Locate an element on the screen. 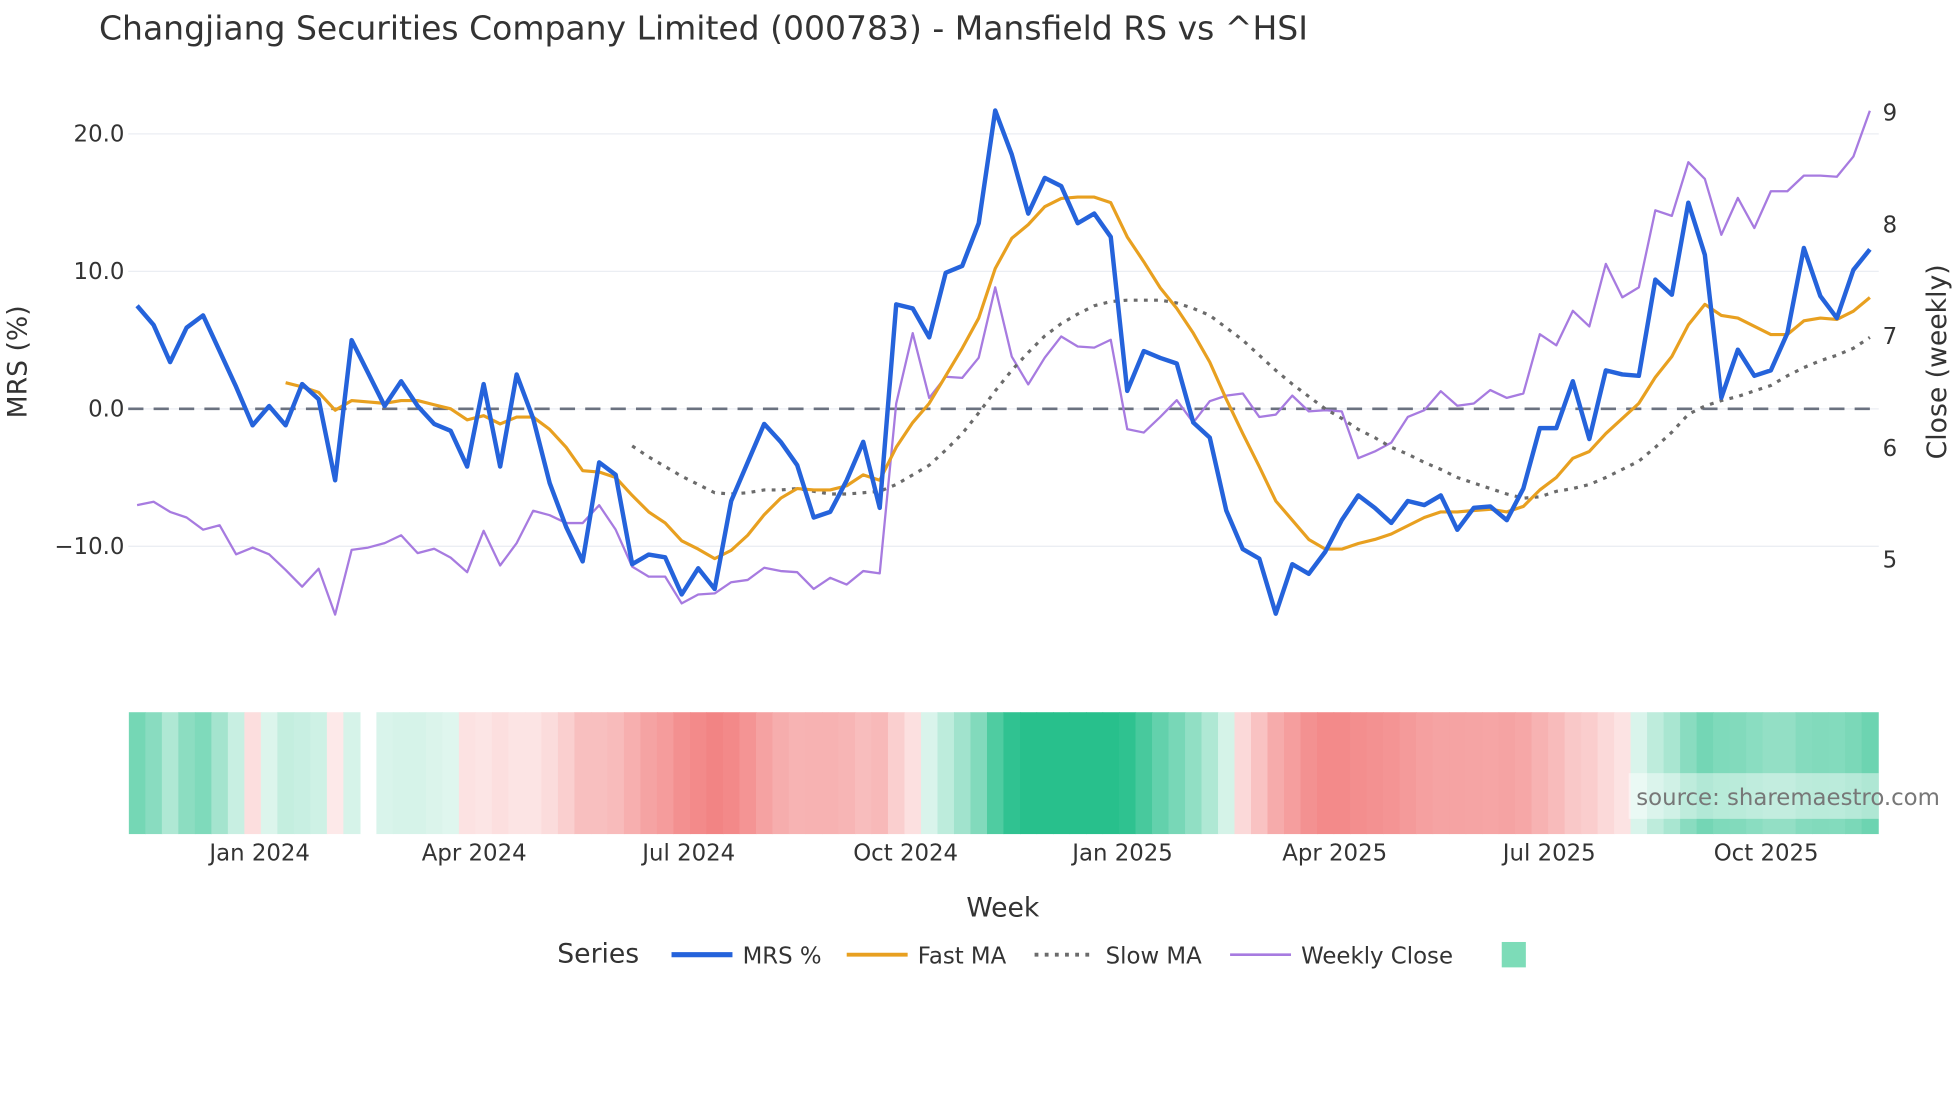 The width and height of the screenshot is (1960, 1102). heatmap-strip is located at coordinates (1003, 773).